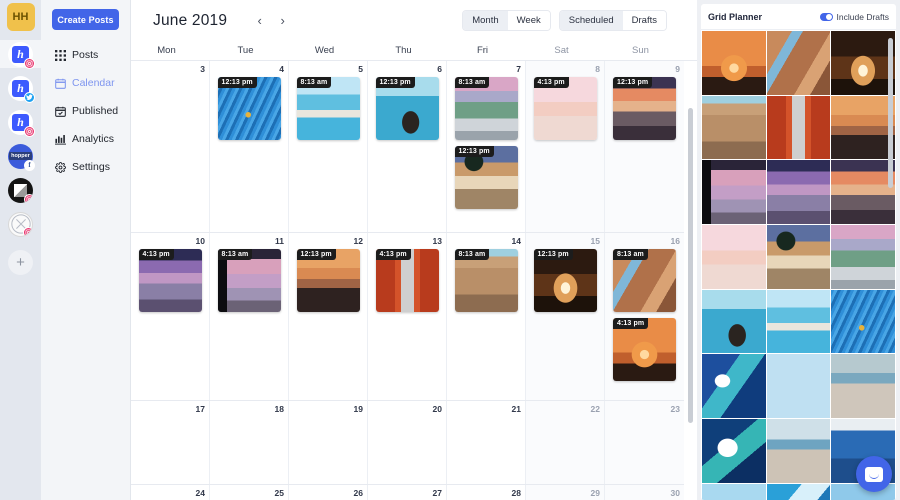 This screenshot has height=500, width=900. I want to click on calendar-icon, so click(60, 83).